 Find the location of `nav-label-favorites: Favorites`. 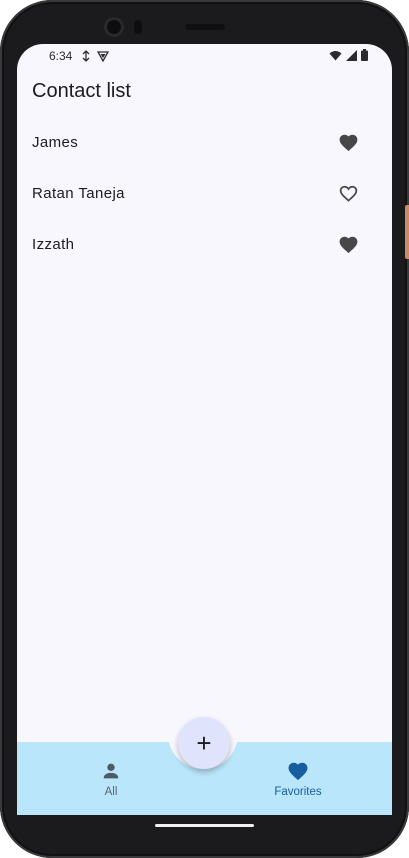

nav-label-favorites: Favorites is located at coordinates (298, 792).